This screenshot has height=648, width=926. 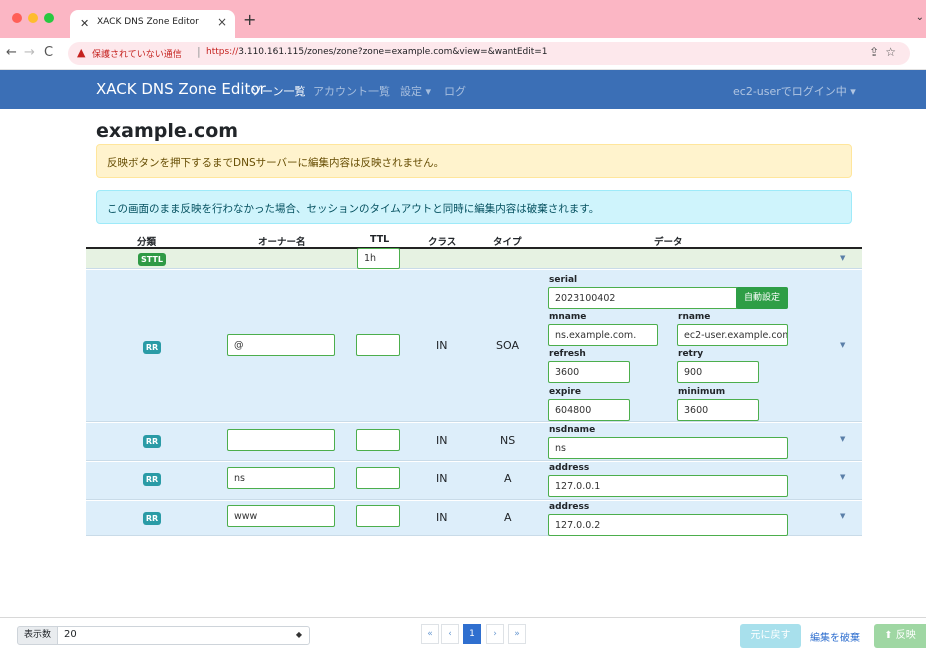 I want to click on retry-input: 900, so click(x=718, y=372).